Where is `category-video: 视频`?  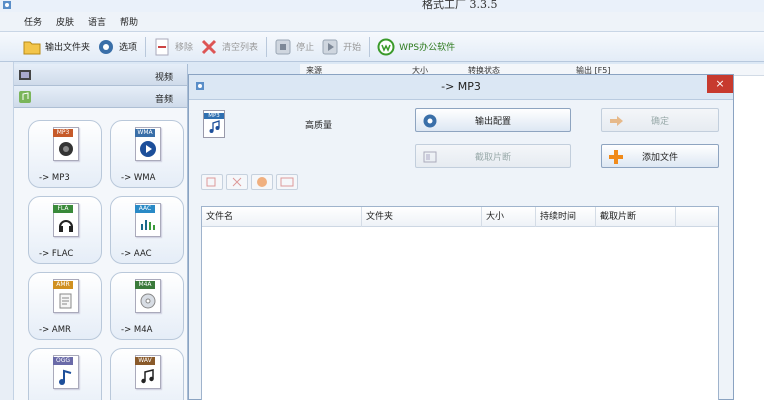 category-video: 视频 is located at coordinates (100, 75).